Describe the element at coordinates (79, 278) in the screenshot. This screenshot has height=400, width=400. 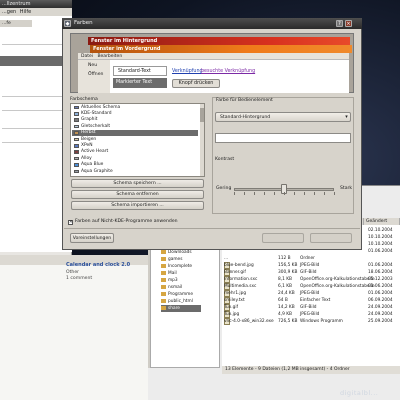
I see `calendar-comments: 1 comment` at that location.